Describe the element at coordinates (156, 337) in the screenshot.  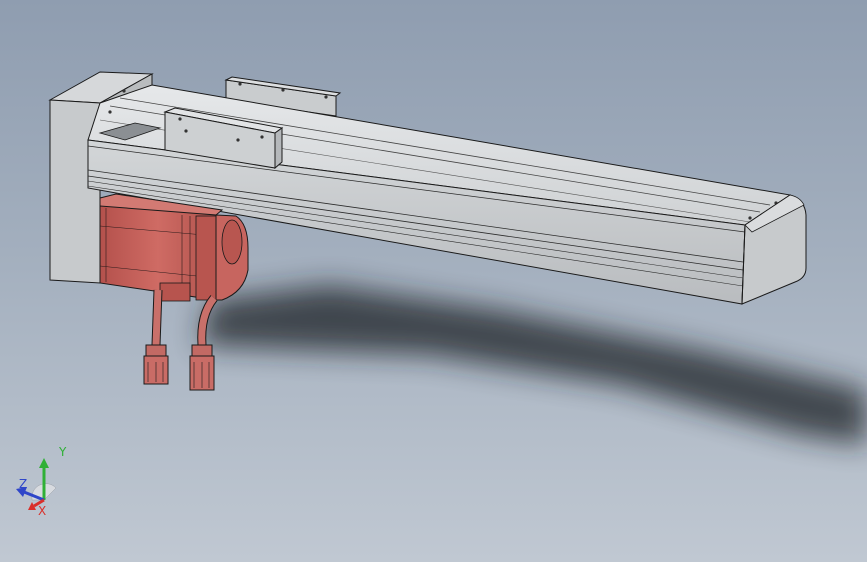
I see `cable-left` at that location.